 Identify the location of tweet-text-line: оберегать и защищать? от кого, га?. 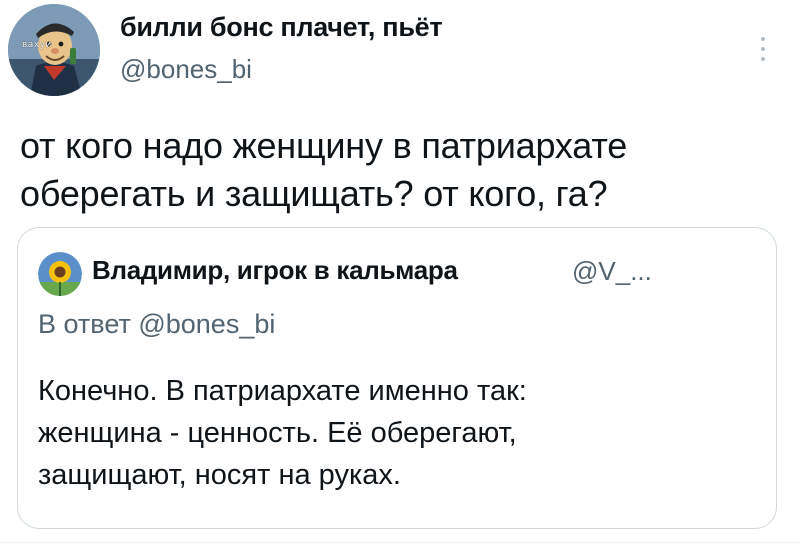
(314, 193).